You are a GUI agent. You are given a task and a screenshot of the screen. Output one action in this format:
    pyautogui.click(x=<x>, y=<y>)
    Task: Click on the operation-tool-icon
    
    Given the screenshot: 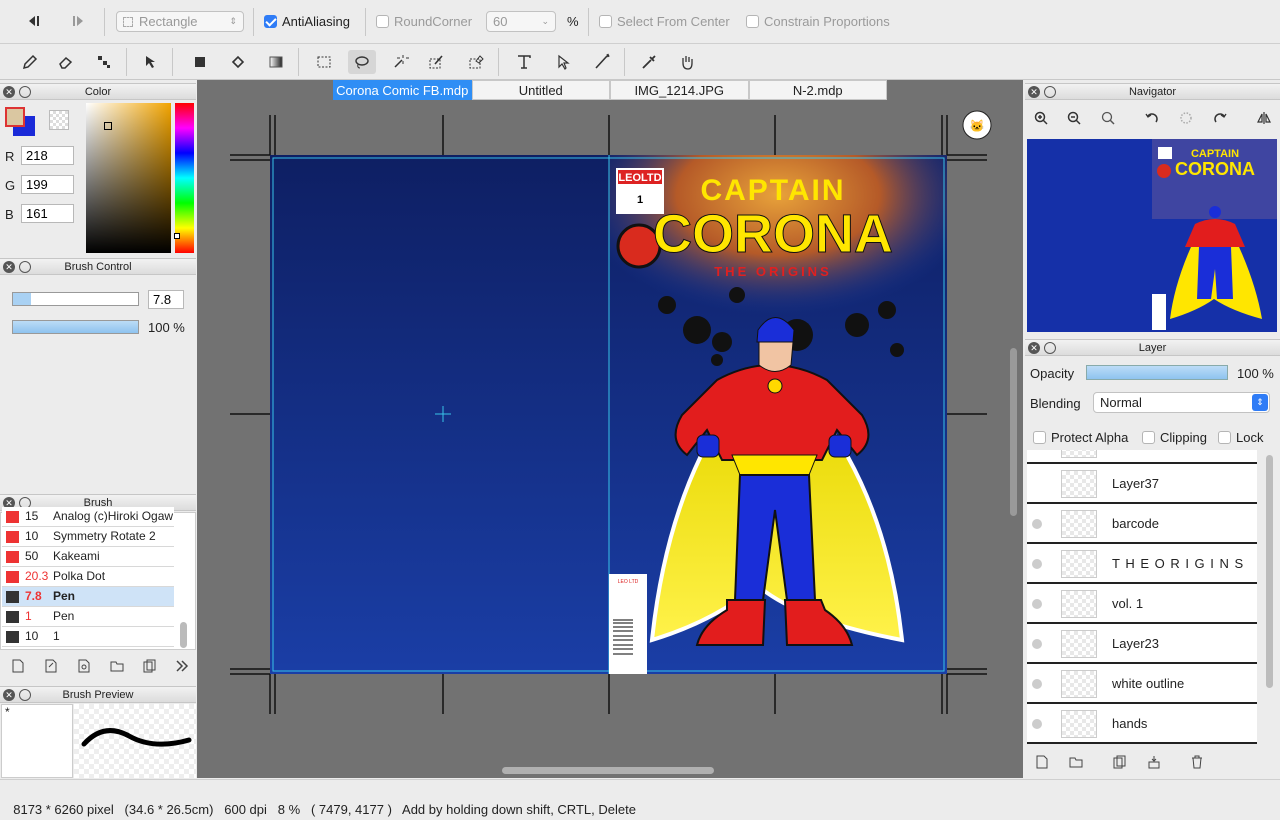 What is the action you would take?
    pyautogui.click(x=564, y=62)
    